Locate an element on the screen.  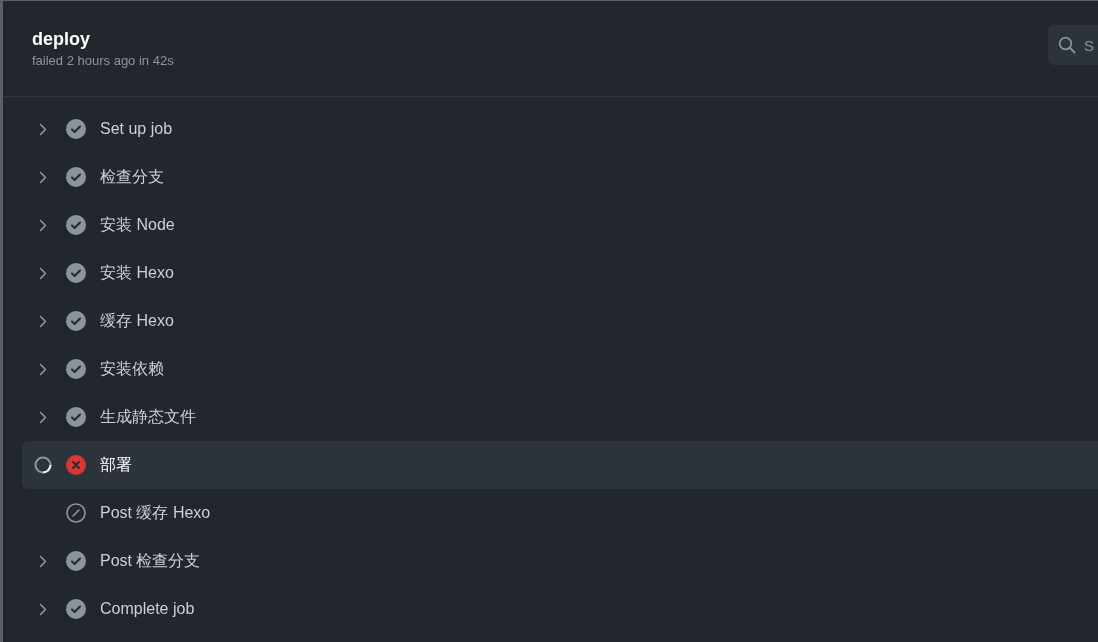
step-label: 缓存 Hexo is located at coordinates (137, 321).